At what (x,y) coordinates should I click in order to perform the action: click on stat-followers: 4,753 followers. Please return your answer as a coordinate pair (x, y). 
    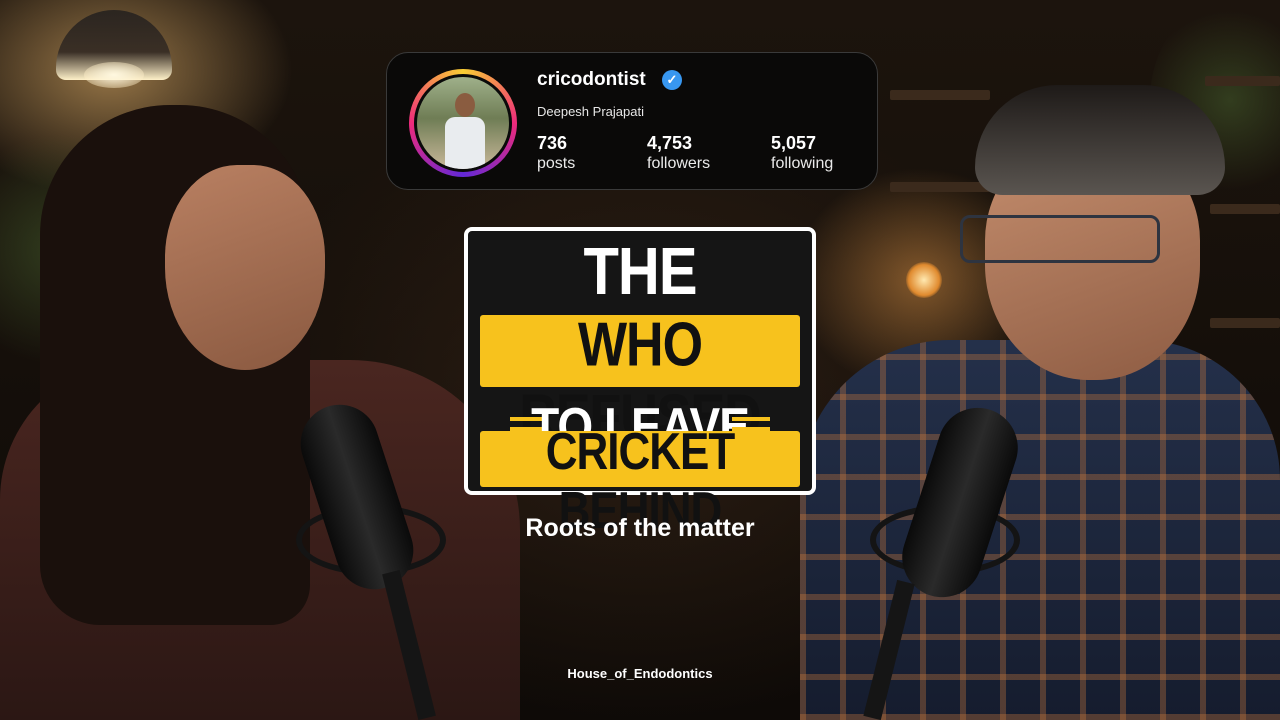
    Looking at the image, I should click on (678, 153).